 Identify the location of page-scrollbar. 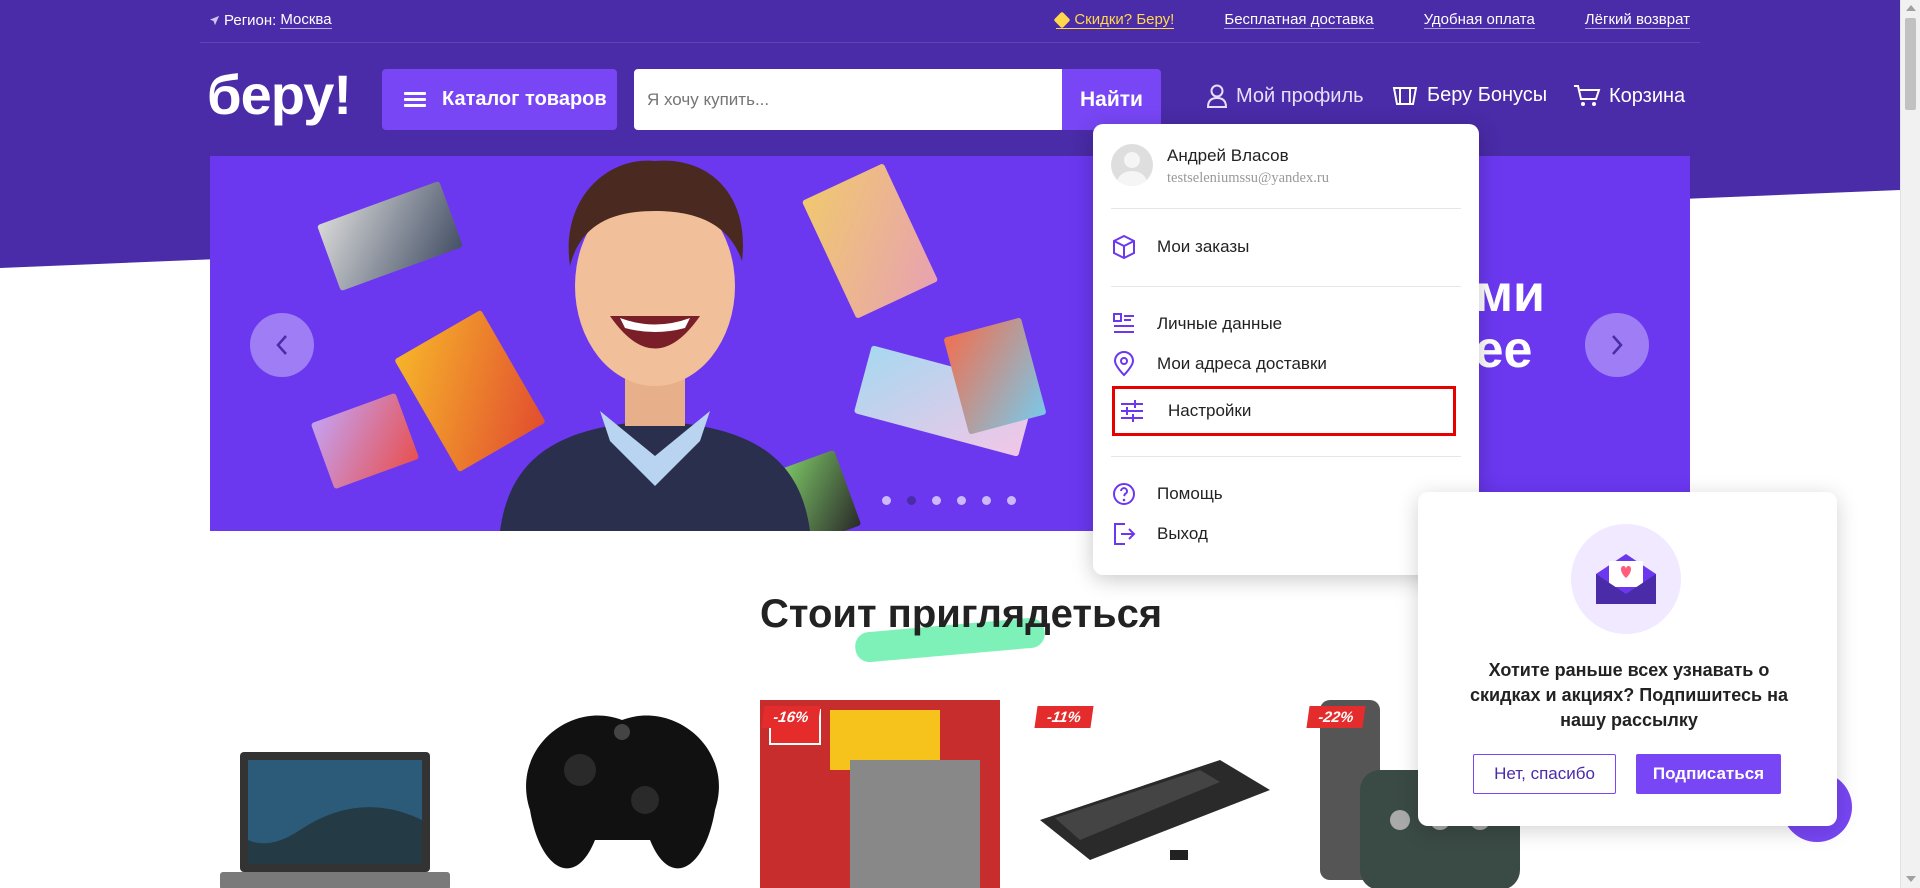
(1910, 444).